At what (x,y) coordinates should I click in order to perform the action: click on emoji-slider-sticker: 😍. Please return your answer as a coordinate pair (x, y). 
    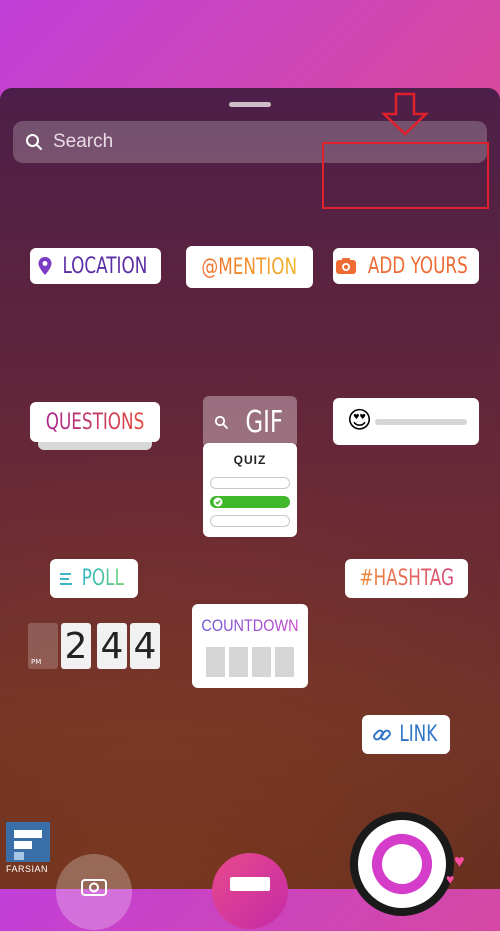
    Looking at the image, I should click on (406, 421).